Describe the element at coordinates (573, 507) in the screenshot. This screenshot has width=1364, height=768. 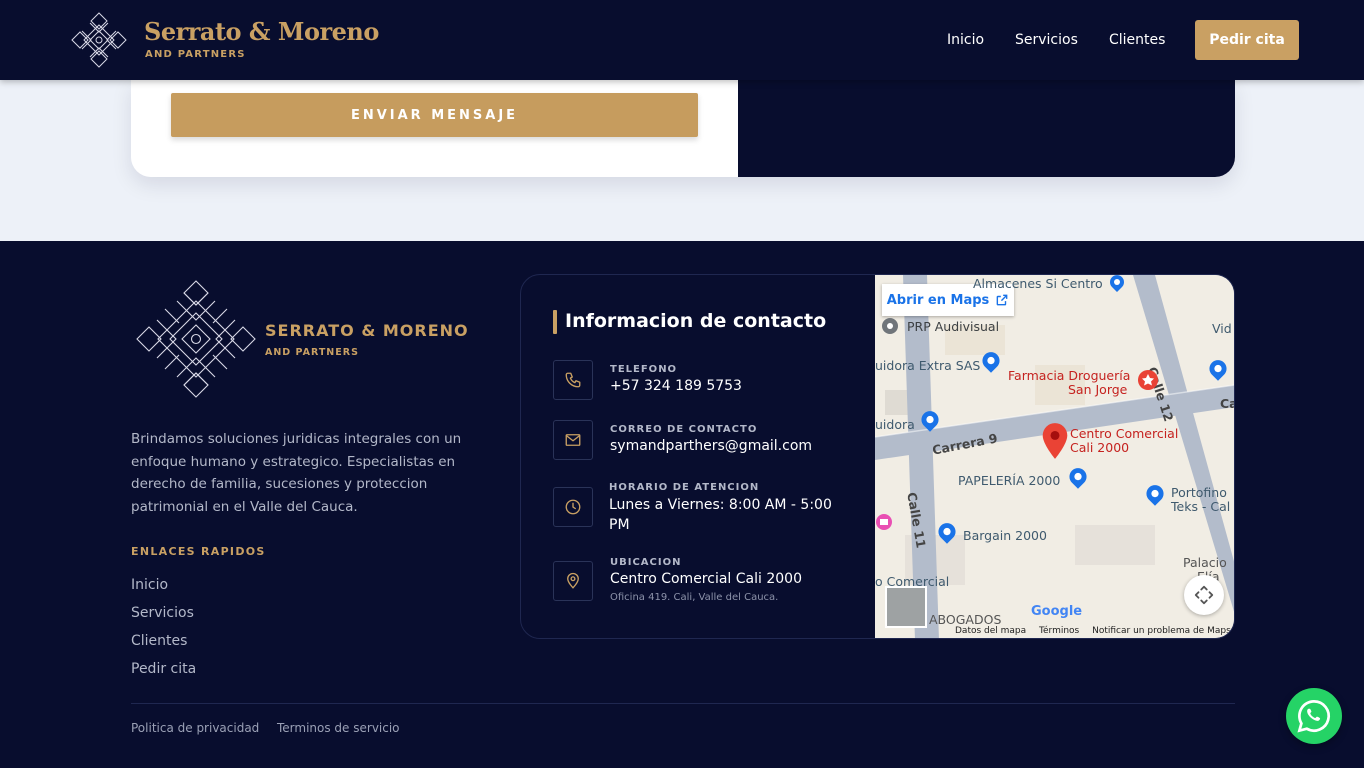
I see `clock-icon` at that location.